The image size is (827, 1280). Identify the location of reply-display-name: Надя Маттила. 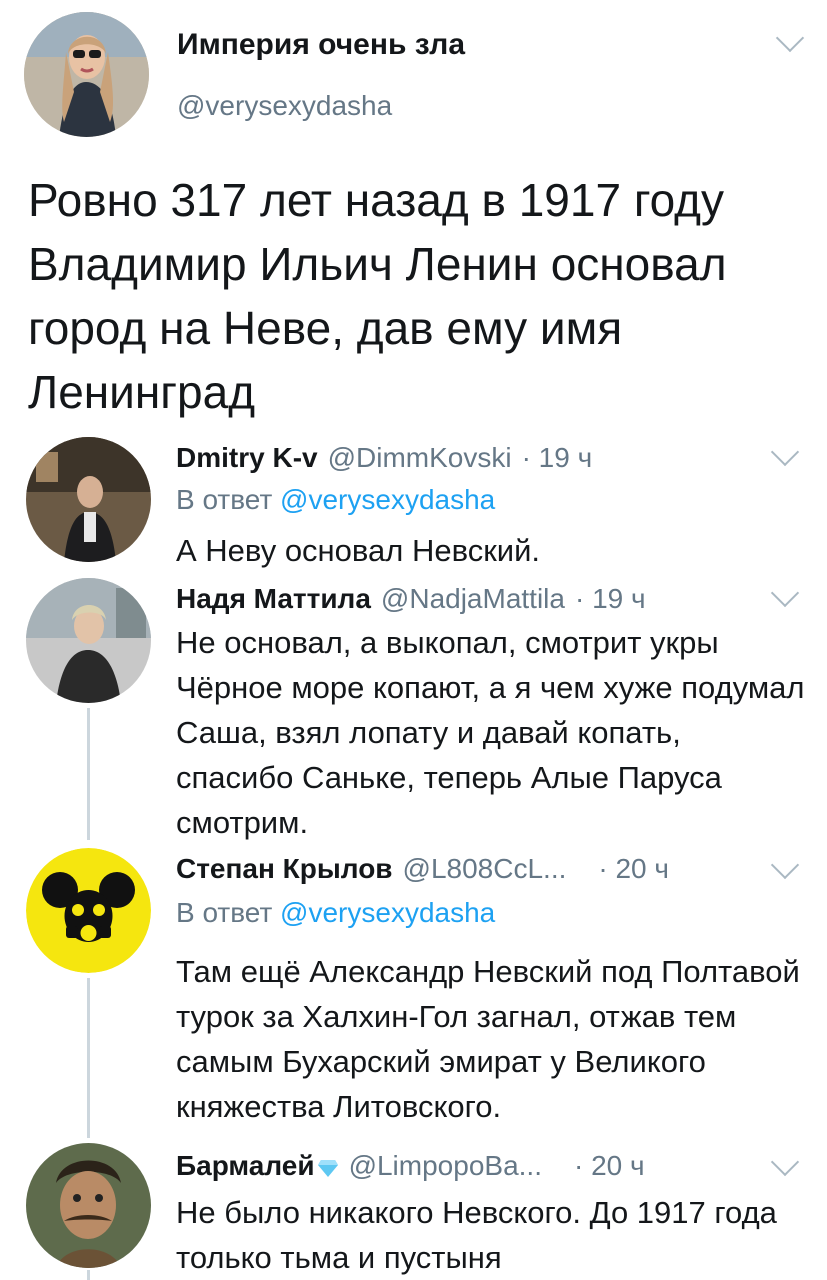
(273, 599).